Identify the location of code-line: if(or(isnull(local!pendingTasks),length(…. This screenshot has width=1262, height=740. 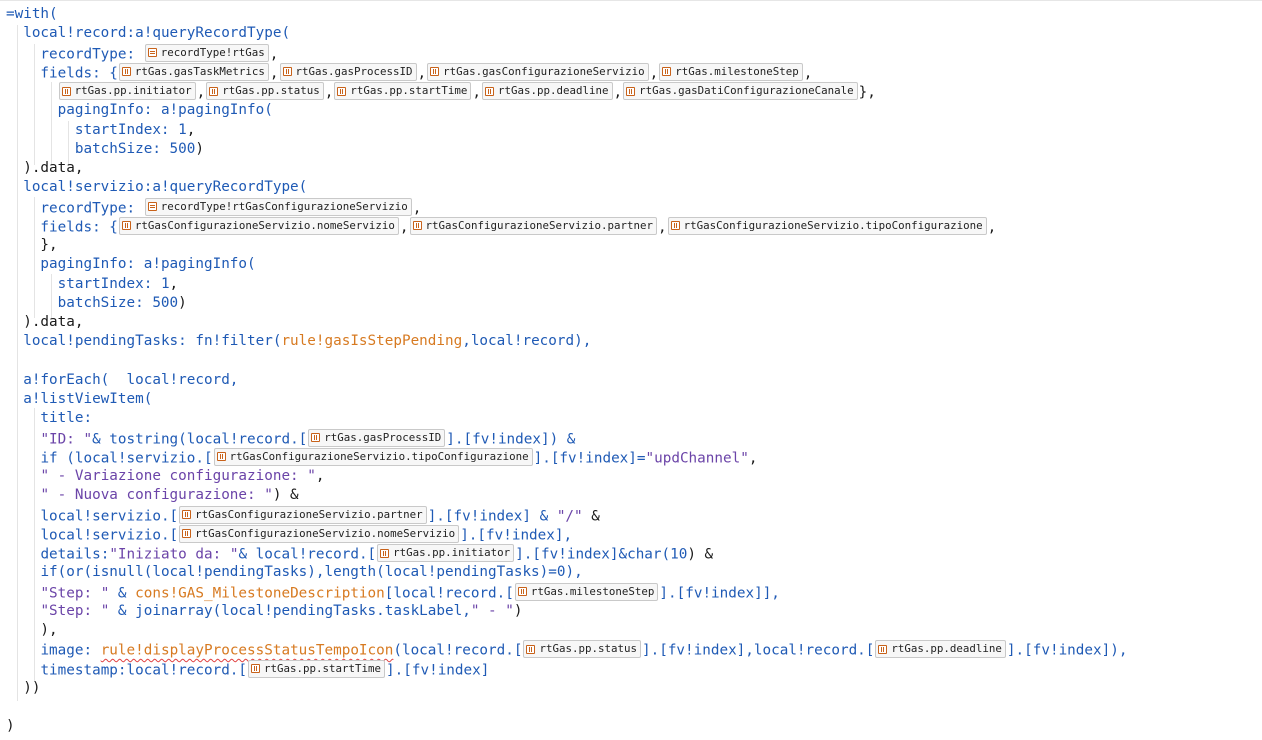
(294, 572).